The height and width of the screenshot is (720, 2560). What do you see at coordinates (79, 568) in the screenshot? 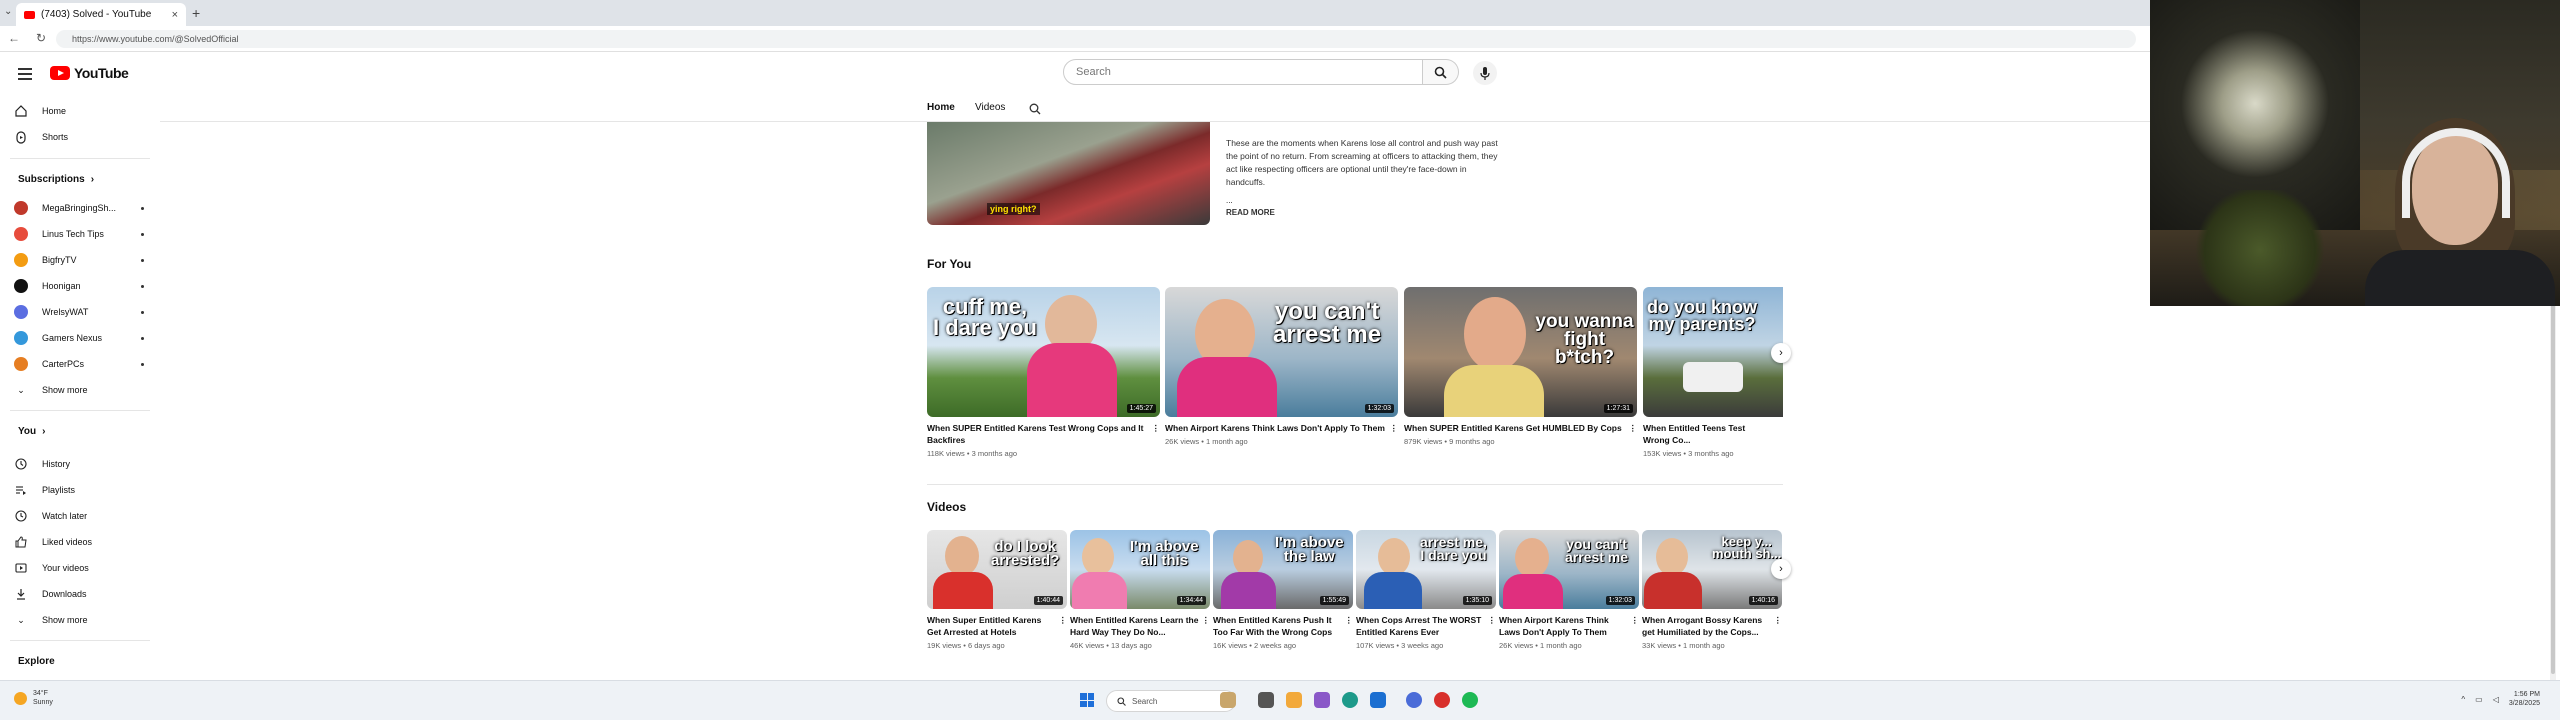
I see `sidebar-item-your-videos: Your videos` at bounding box center [79, 568].